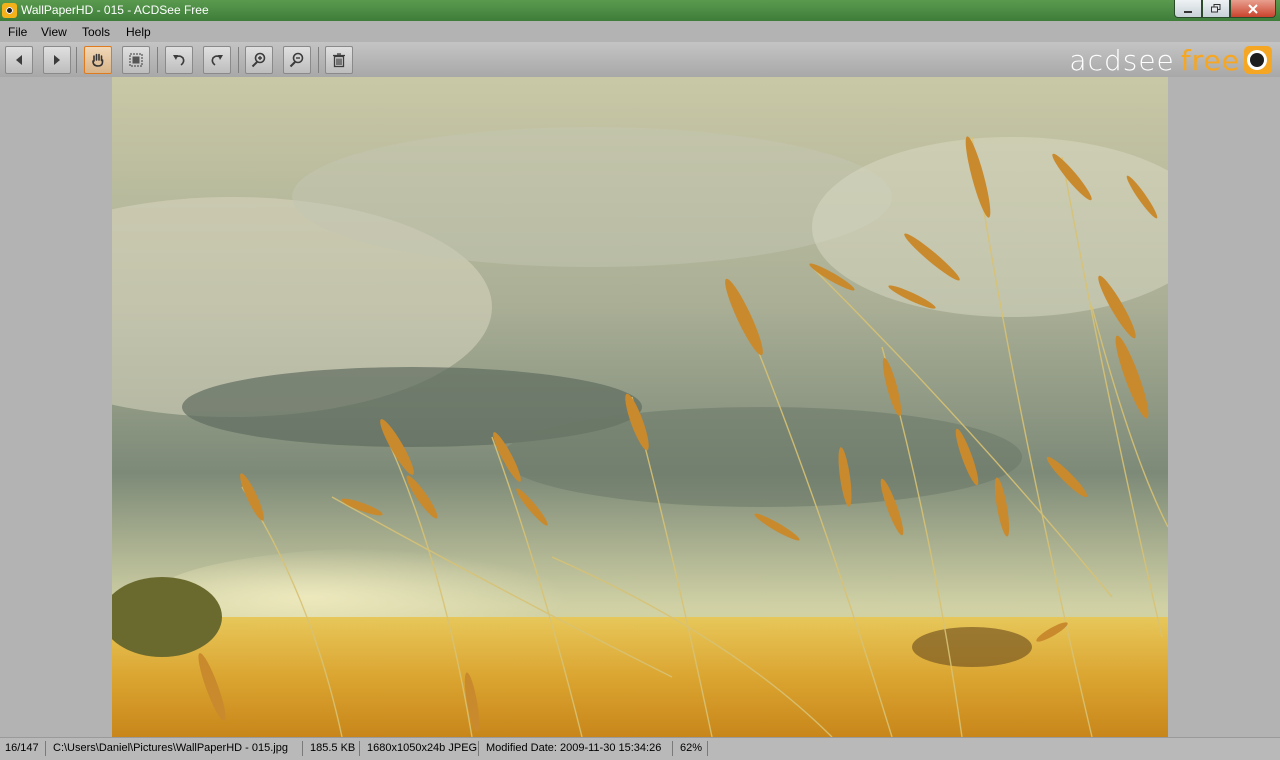 Image resolution: width=1280 pixels, height=760 pixels. I want to click on select-icon, so click(136, 60).